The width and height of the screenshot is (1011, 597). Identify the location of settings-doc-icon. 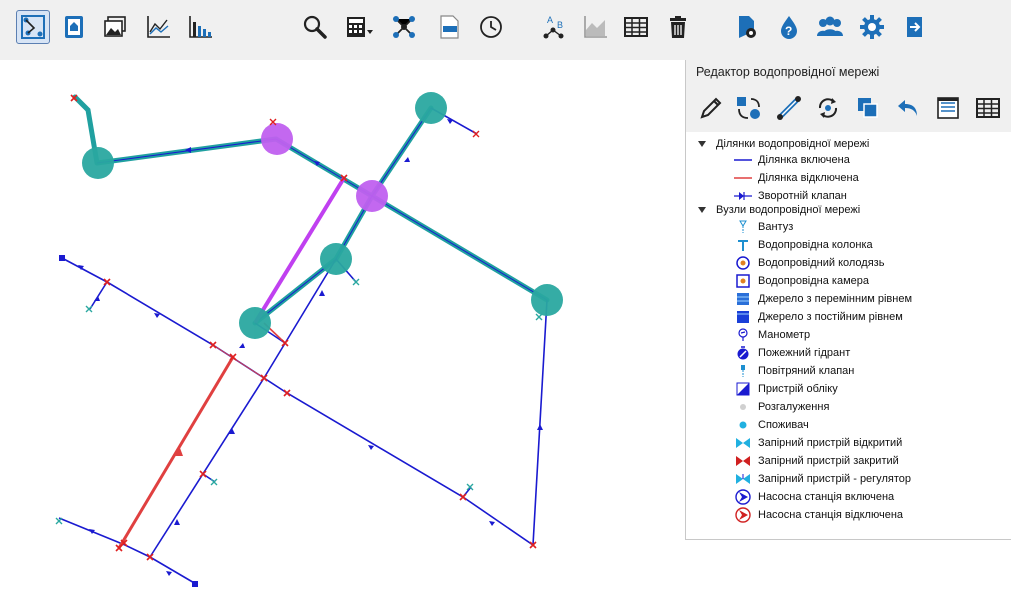
(747, 27).